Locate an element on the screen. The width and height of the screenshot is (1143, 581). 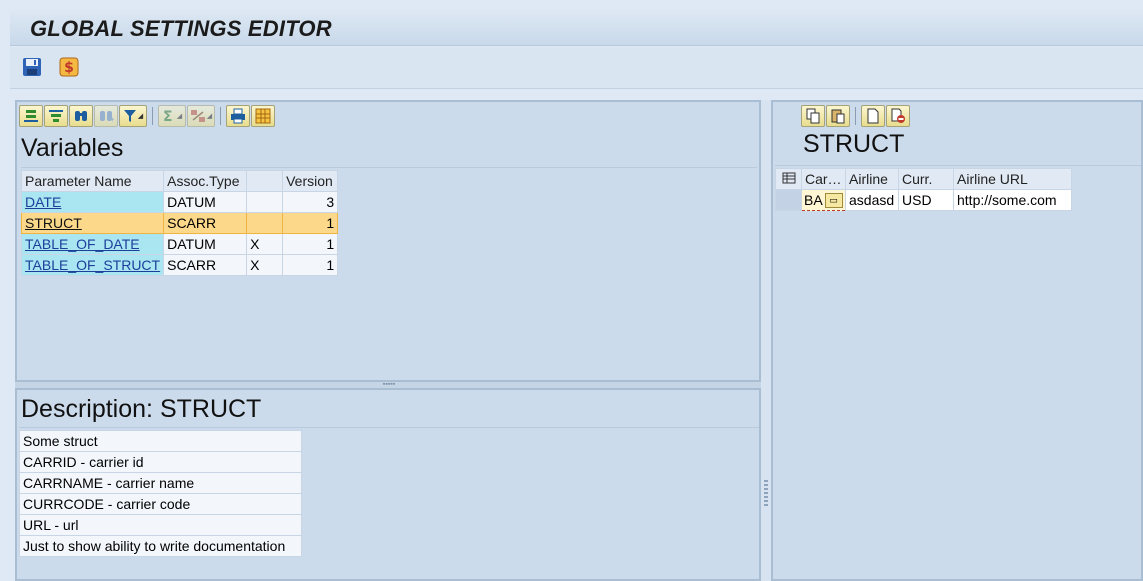
select-all-icon is located at coordinates (788, 179).